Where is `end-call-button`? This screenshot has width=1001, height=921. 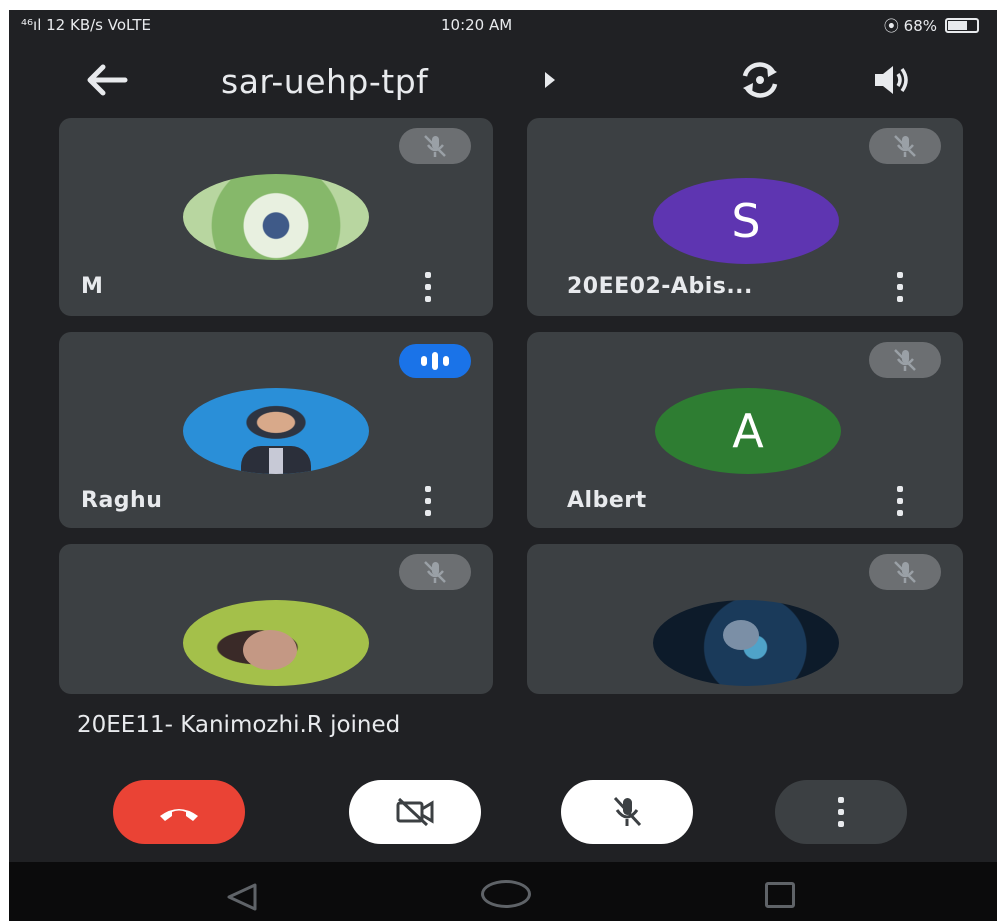
end-call-button is located at coordinates (179, 812).